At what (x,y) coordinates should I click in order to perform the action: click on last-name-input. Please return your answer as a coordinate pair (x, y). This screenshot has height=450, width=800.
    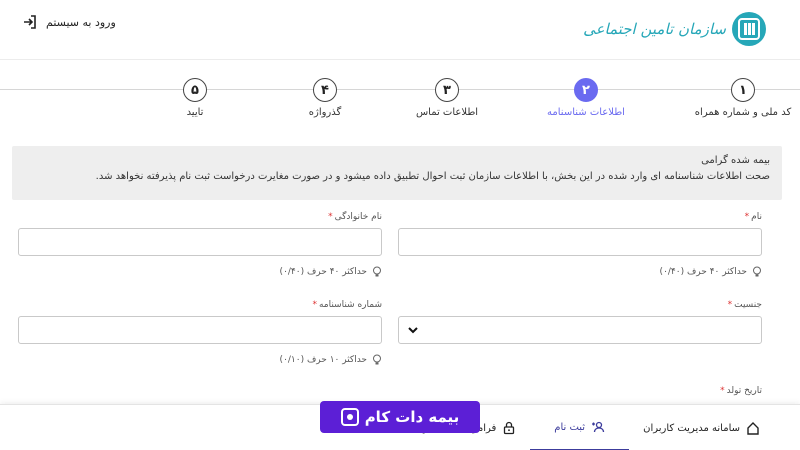
    Looking at the image, I should click on (200, 242).